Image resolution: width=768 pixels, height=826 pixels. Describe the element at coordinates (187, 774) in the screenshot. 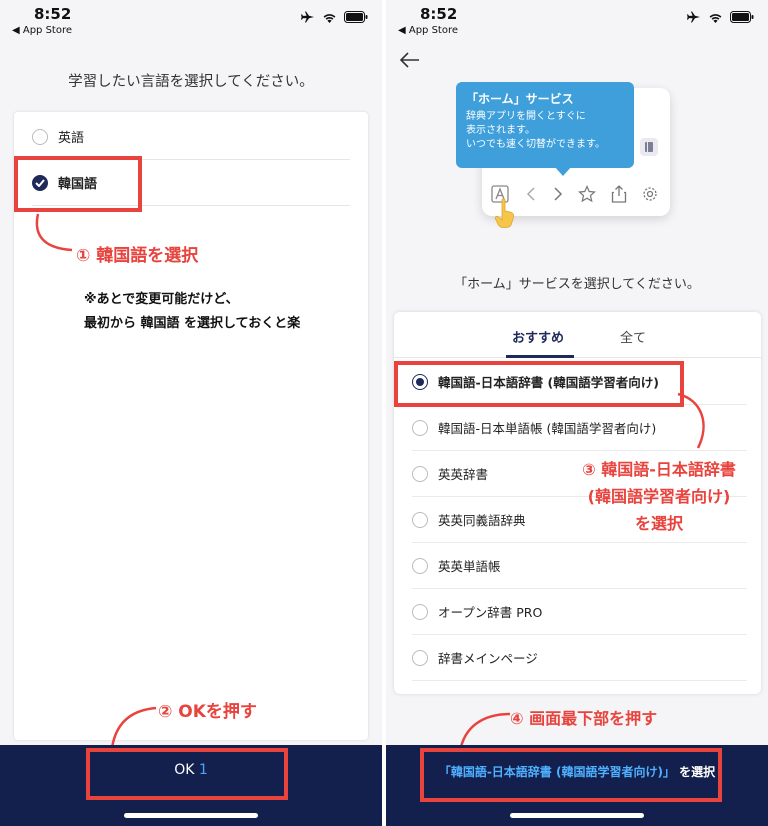

I see `highlight-box-ok` at that location.